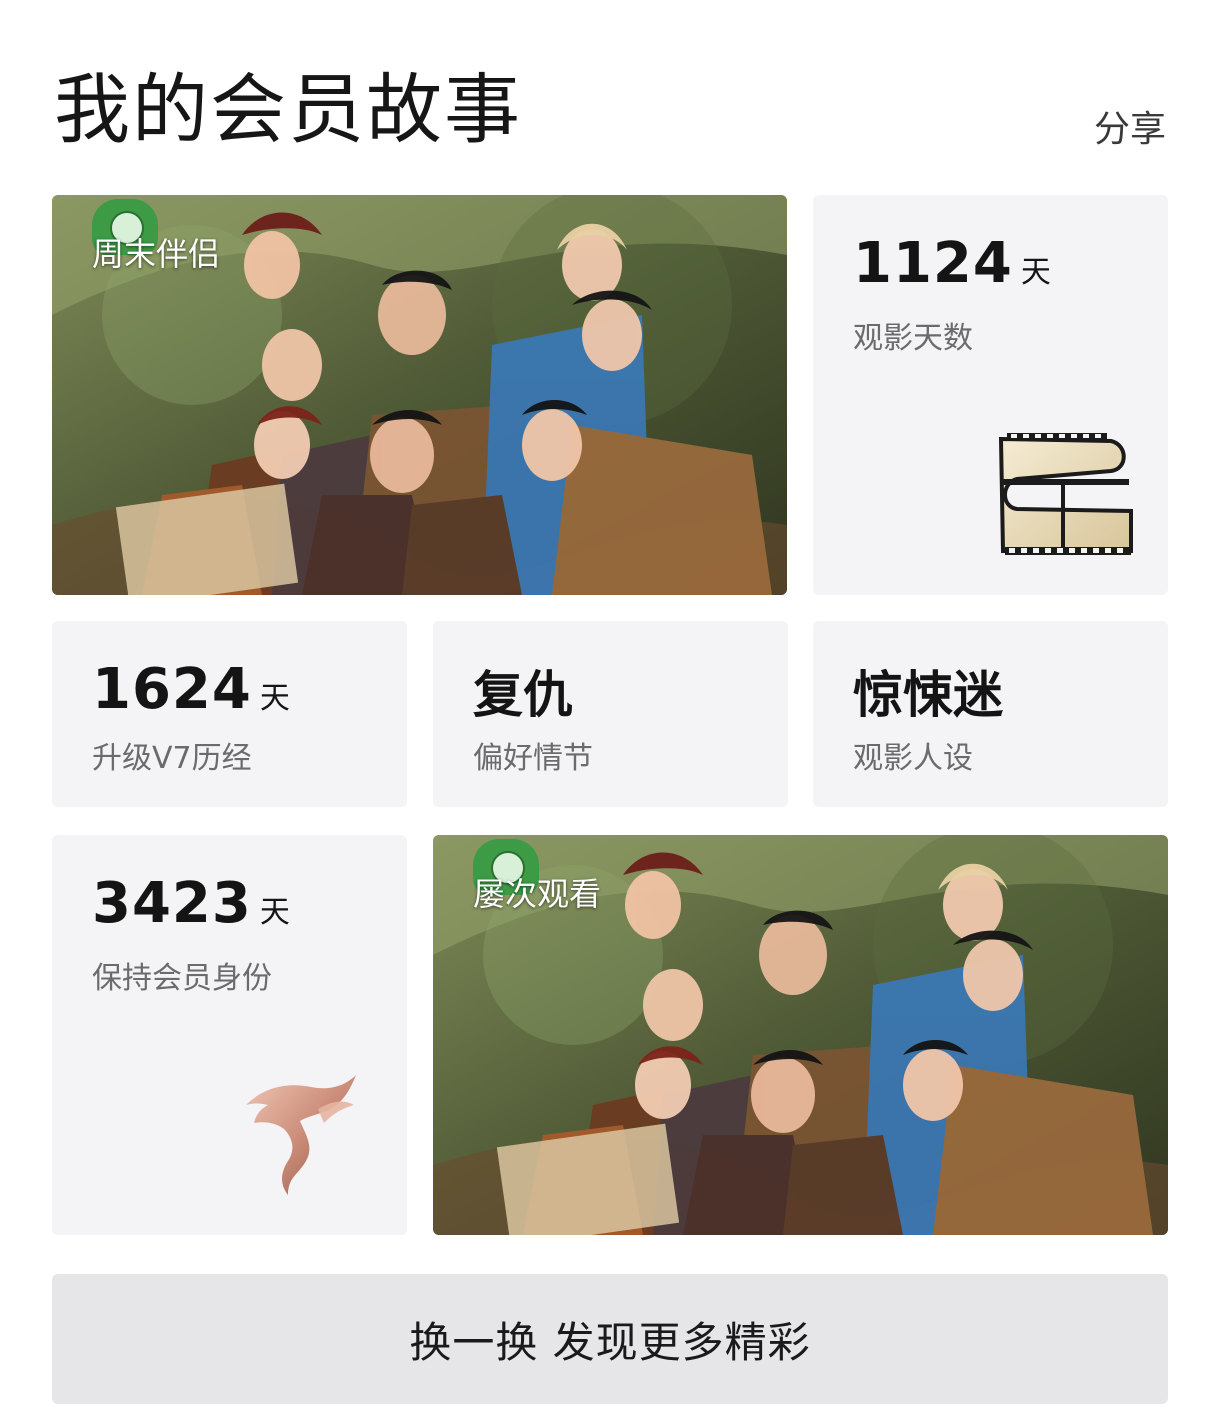 This screenshot has width=1218, height=1410. I want to click on watch-days-value: 1124, so click(933, 263).